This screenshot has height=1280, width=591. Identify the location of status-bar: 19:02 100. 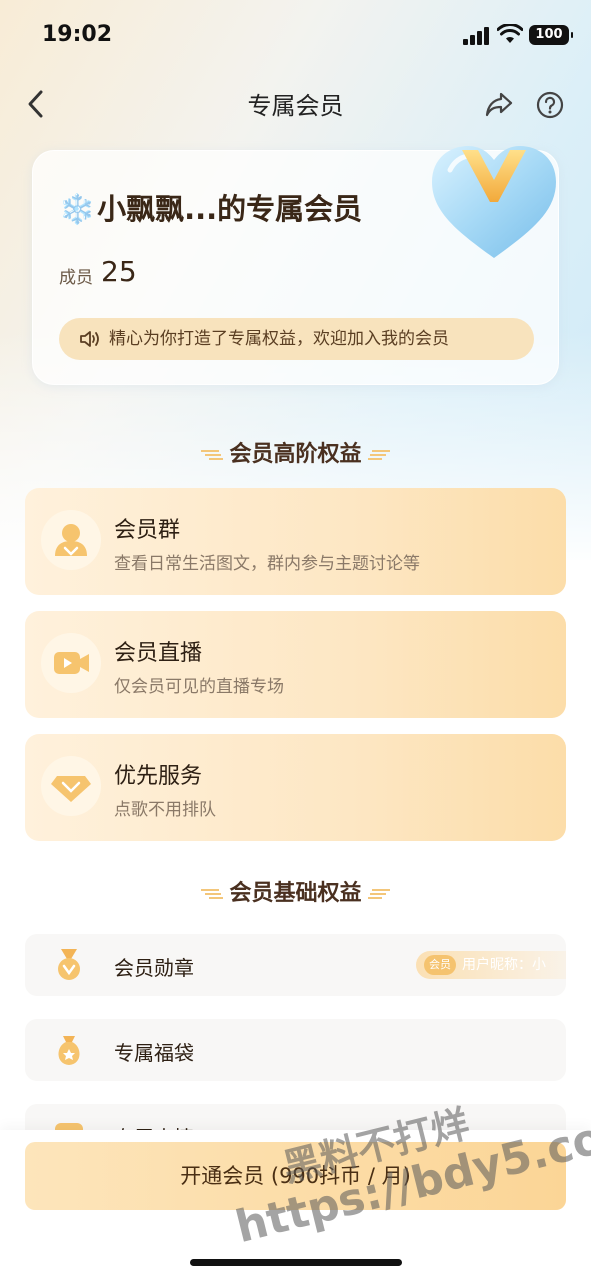
(295, 35).